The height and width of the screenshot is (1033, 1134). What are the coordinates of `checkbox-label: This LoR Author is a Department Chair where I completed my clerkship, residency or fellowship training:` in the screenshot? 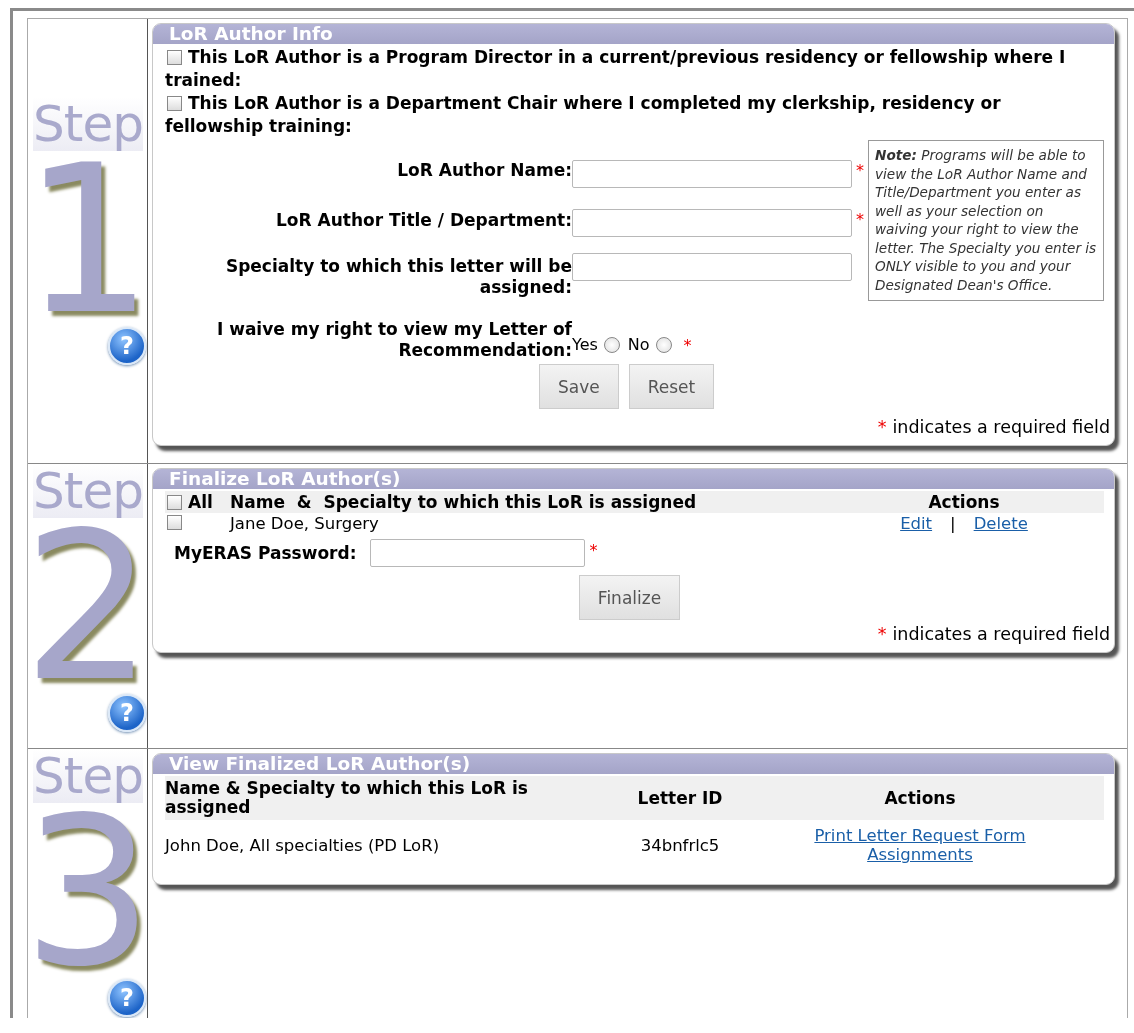 It's located at (583, 115).